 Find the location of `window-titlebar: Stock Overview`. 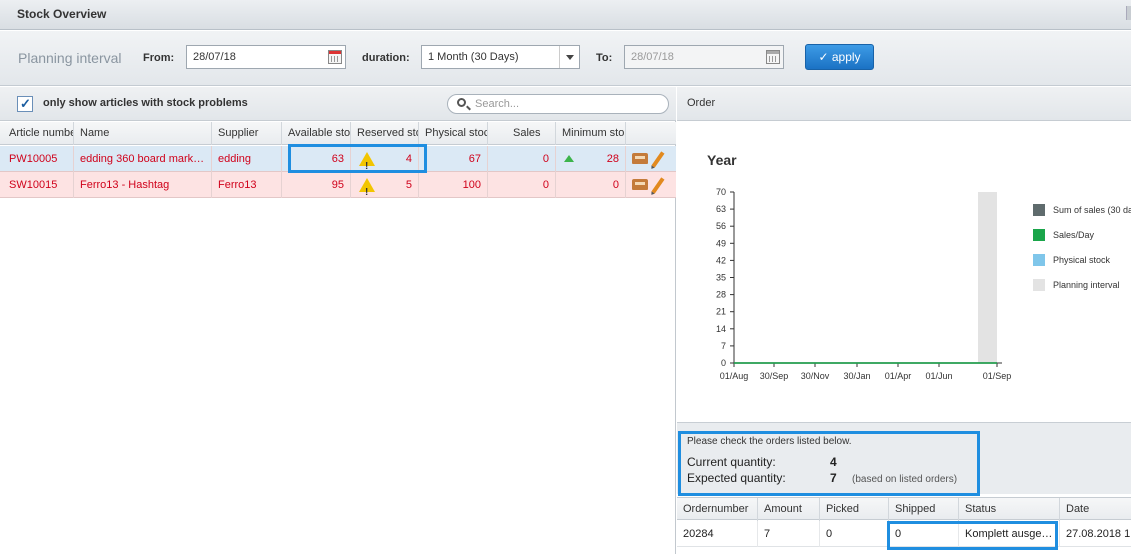

window-titlebar: Stock Overview is located at coordinates (565, 15).